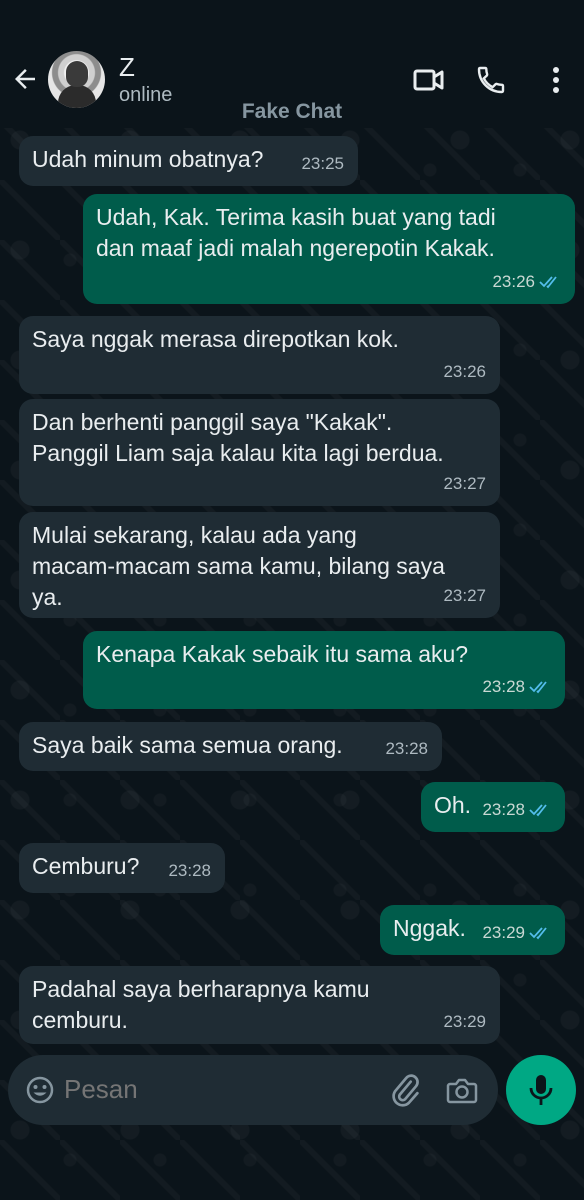 Image resolution: width=584 pixels, height=1200 pixels. Describe the element at coordinates (292, 111) in the screenshot. I see `fake-chat-watermark: Fake Chat` at that location.